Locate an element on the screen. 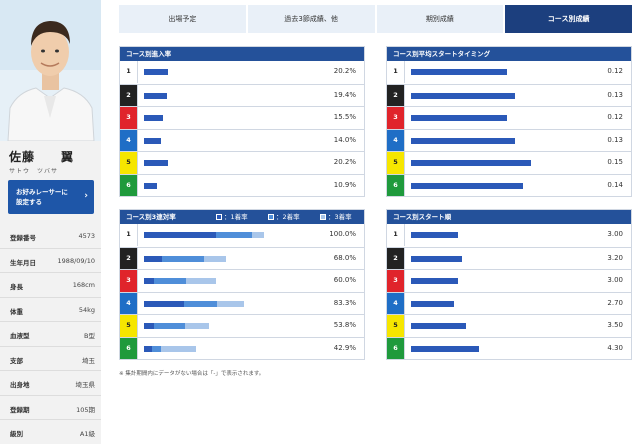  value-label: 42.9% is located at coordinates (344, 347).